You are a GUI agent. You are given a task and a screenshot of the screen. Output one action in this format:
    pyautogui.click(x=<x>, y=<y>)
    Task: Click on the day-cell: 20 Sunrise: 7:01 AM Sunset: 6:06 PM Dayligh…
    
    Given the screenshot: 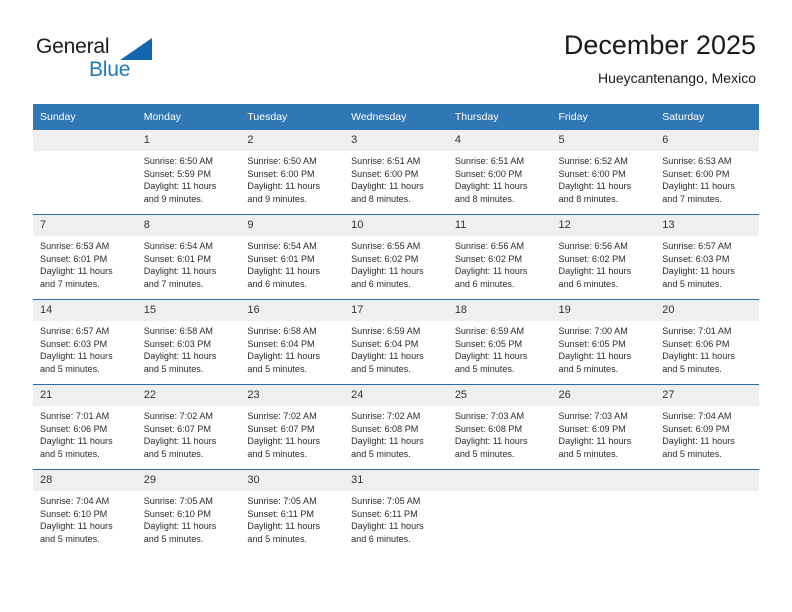 What is the action you would take?
    pyautogui.click(x=707, y=342)
    